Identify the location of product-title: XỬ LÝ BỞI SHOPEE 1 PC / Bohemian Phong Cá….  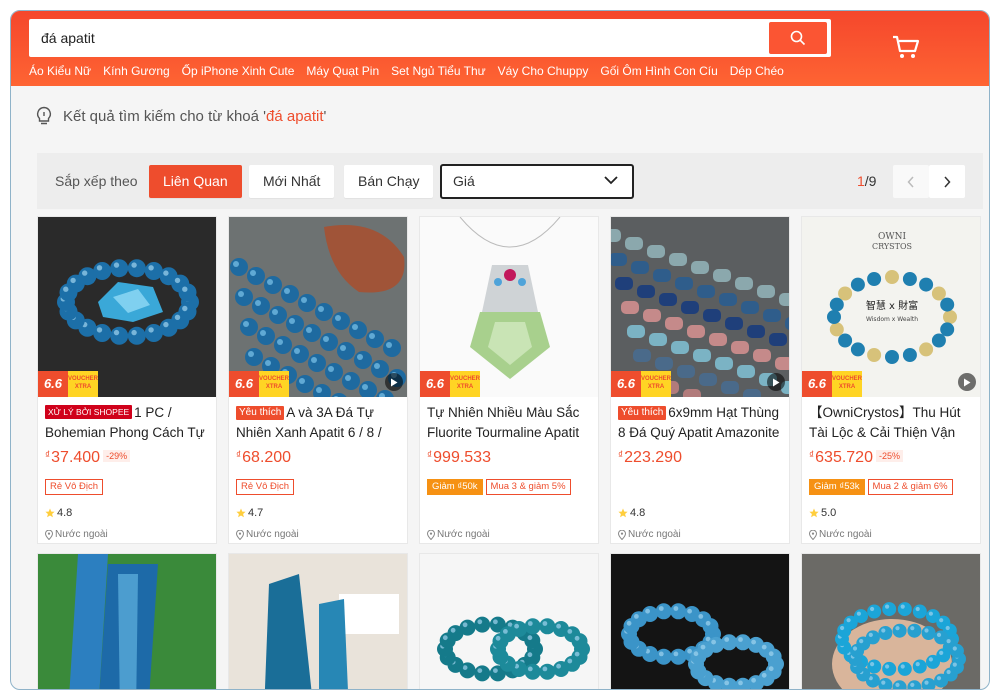
(128, 423).